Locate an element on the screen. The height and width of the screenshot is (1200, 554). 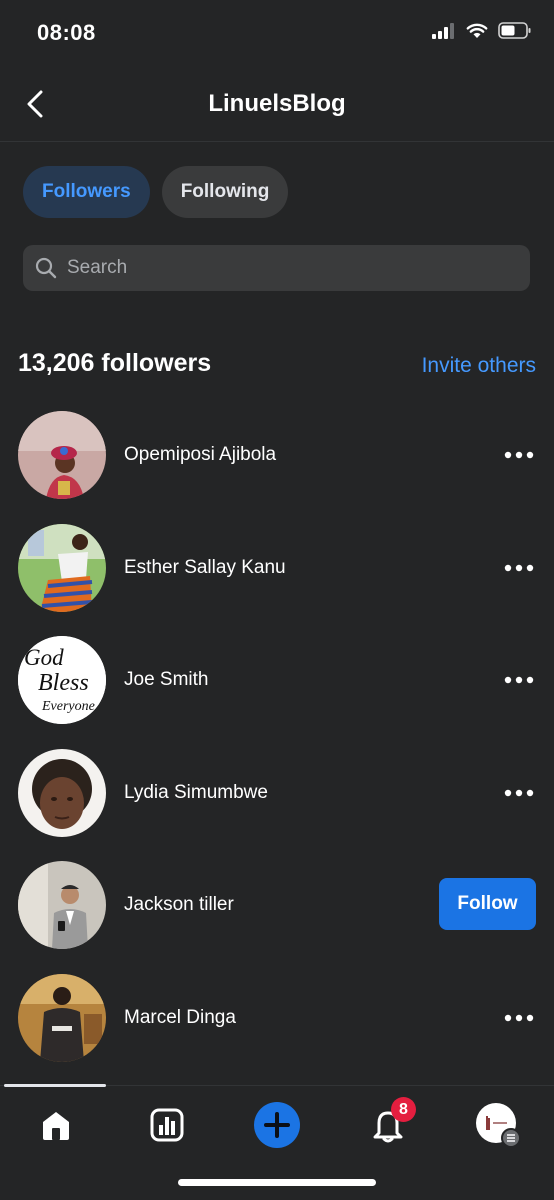
list-item: Lydia Simumbwe is located at coordinates (277, 792).